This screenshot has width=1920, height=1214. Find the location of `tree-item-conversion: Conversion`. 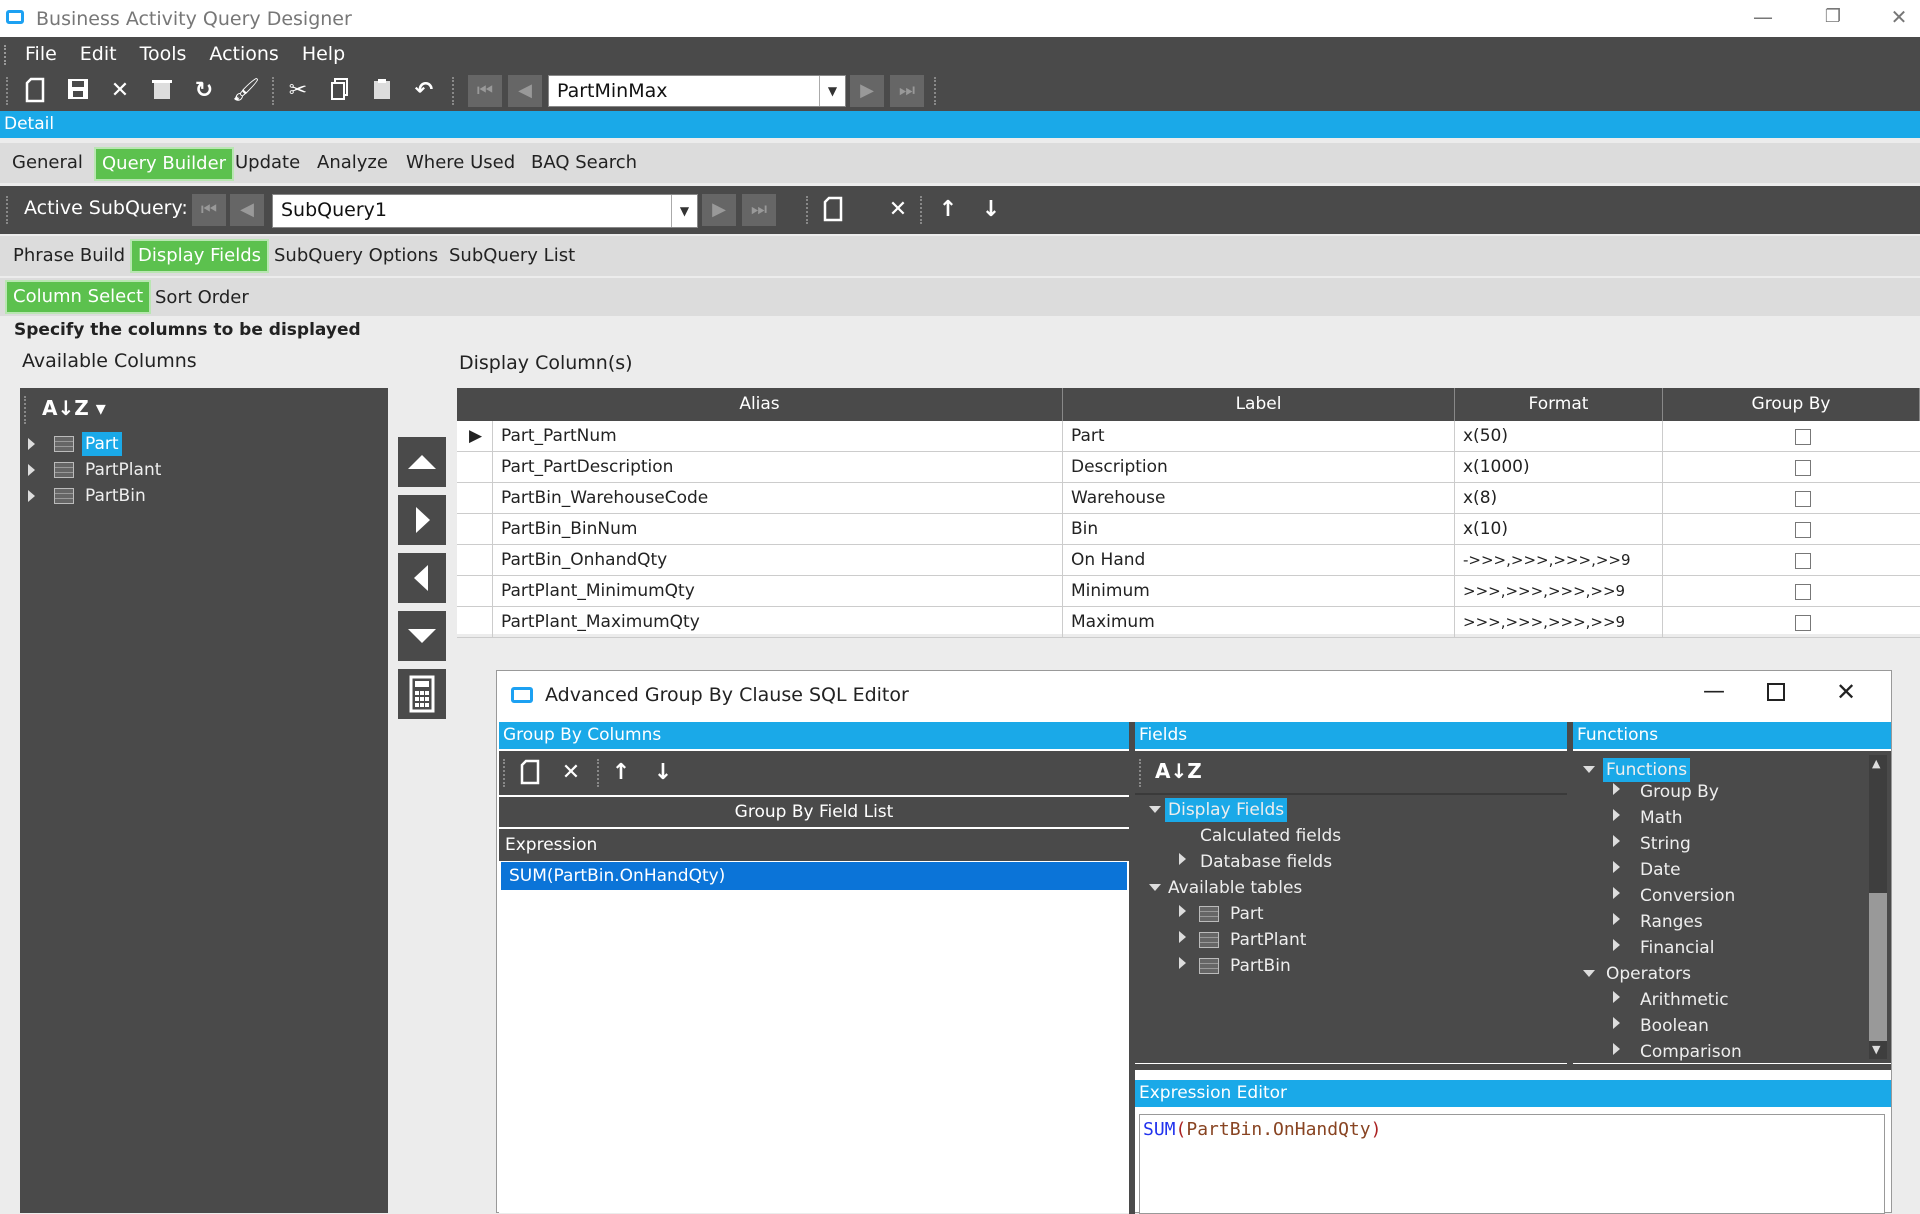

tree-item-conversion: Conversion is located at coordinates (1687, 896).